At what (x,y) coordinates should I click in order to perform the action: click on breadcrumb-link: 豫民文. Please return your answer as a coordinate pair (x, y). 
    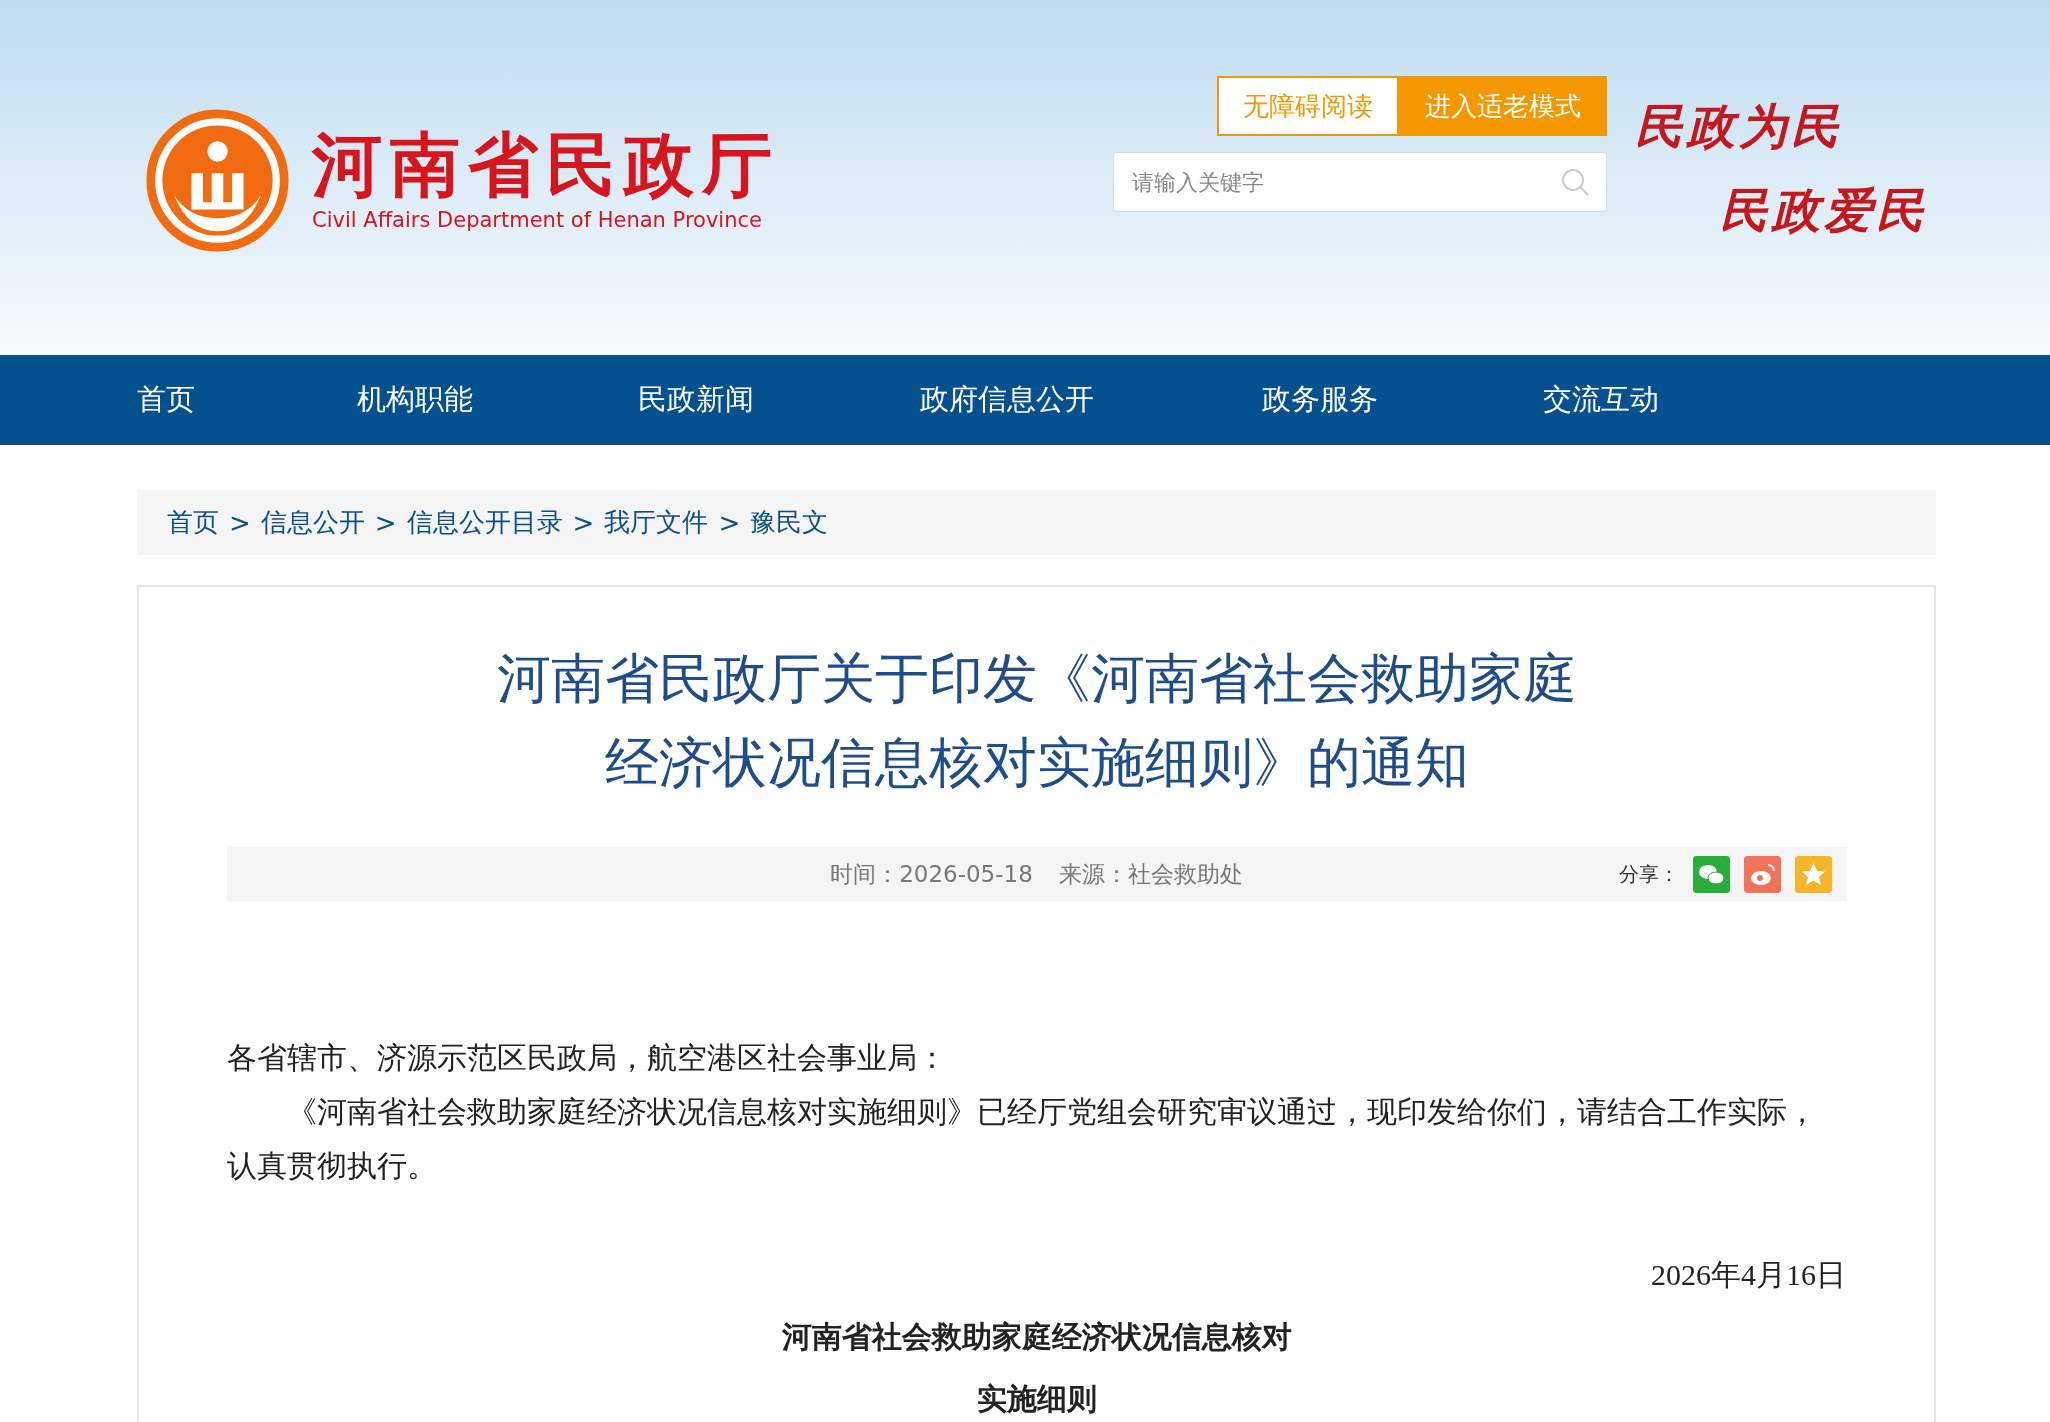
    Looking at the image, I should click on (789, 522).